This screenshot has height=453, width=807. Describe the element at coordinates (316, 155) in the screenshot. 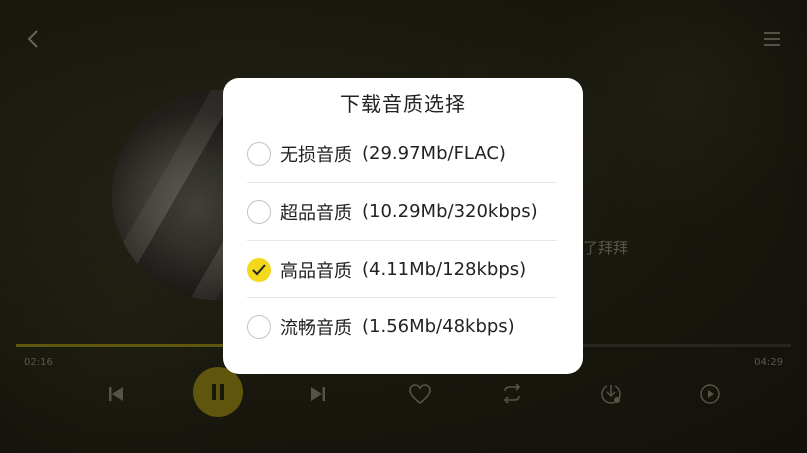

I see `option-name: 无损音质` at that location.